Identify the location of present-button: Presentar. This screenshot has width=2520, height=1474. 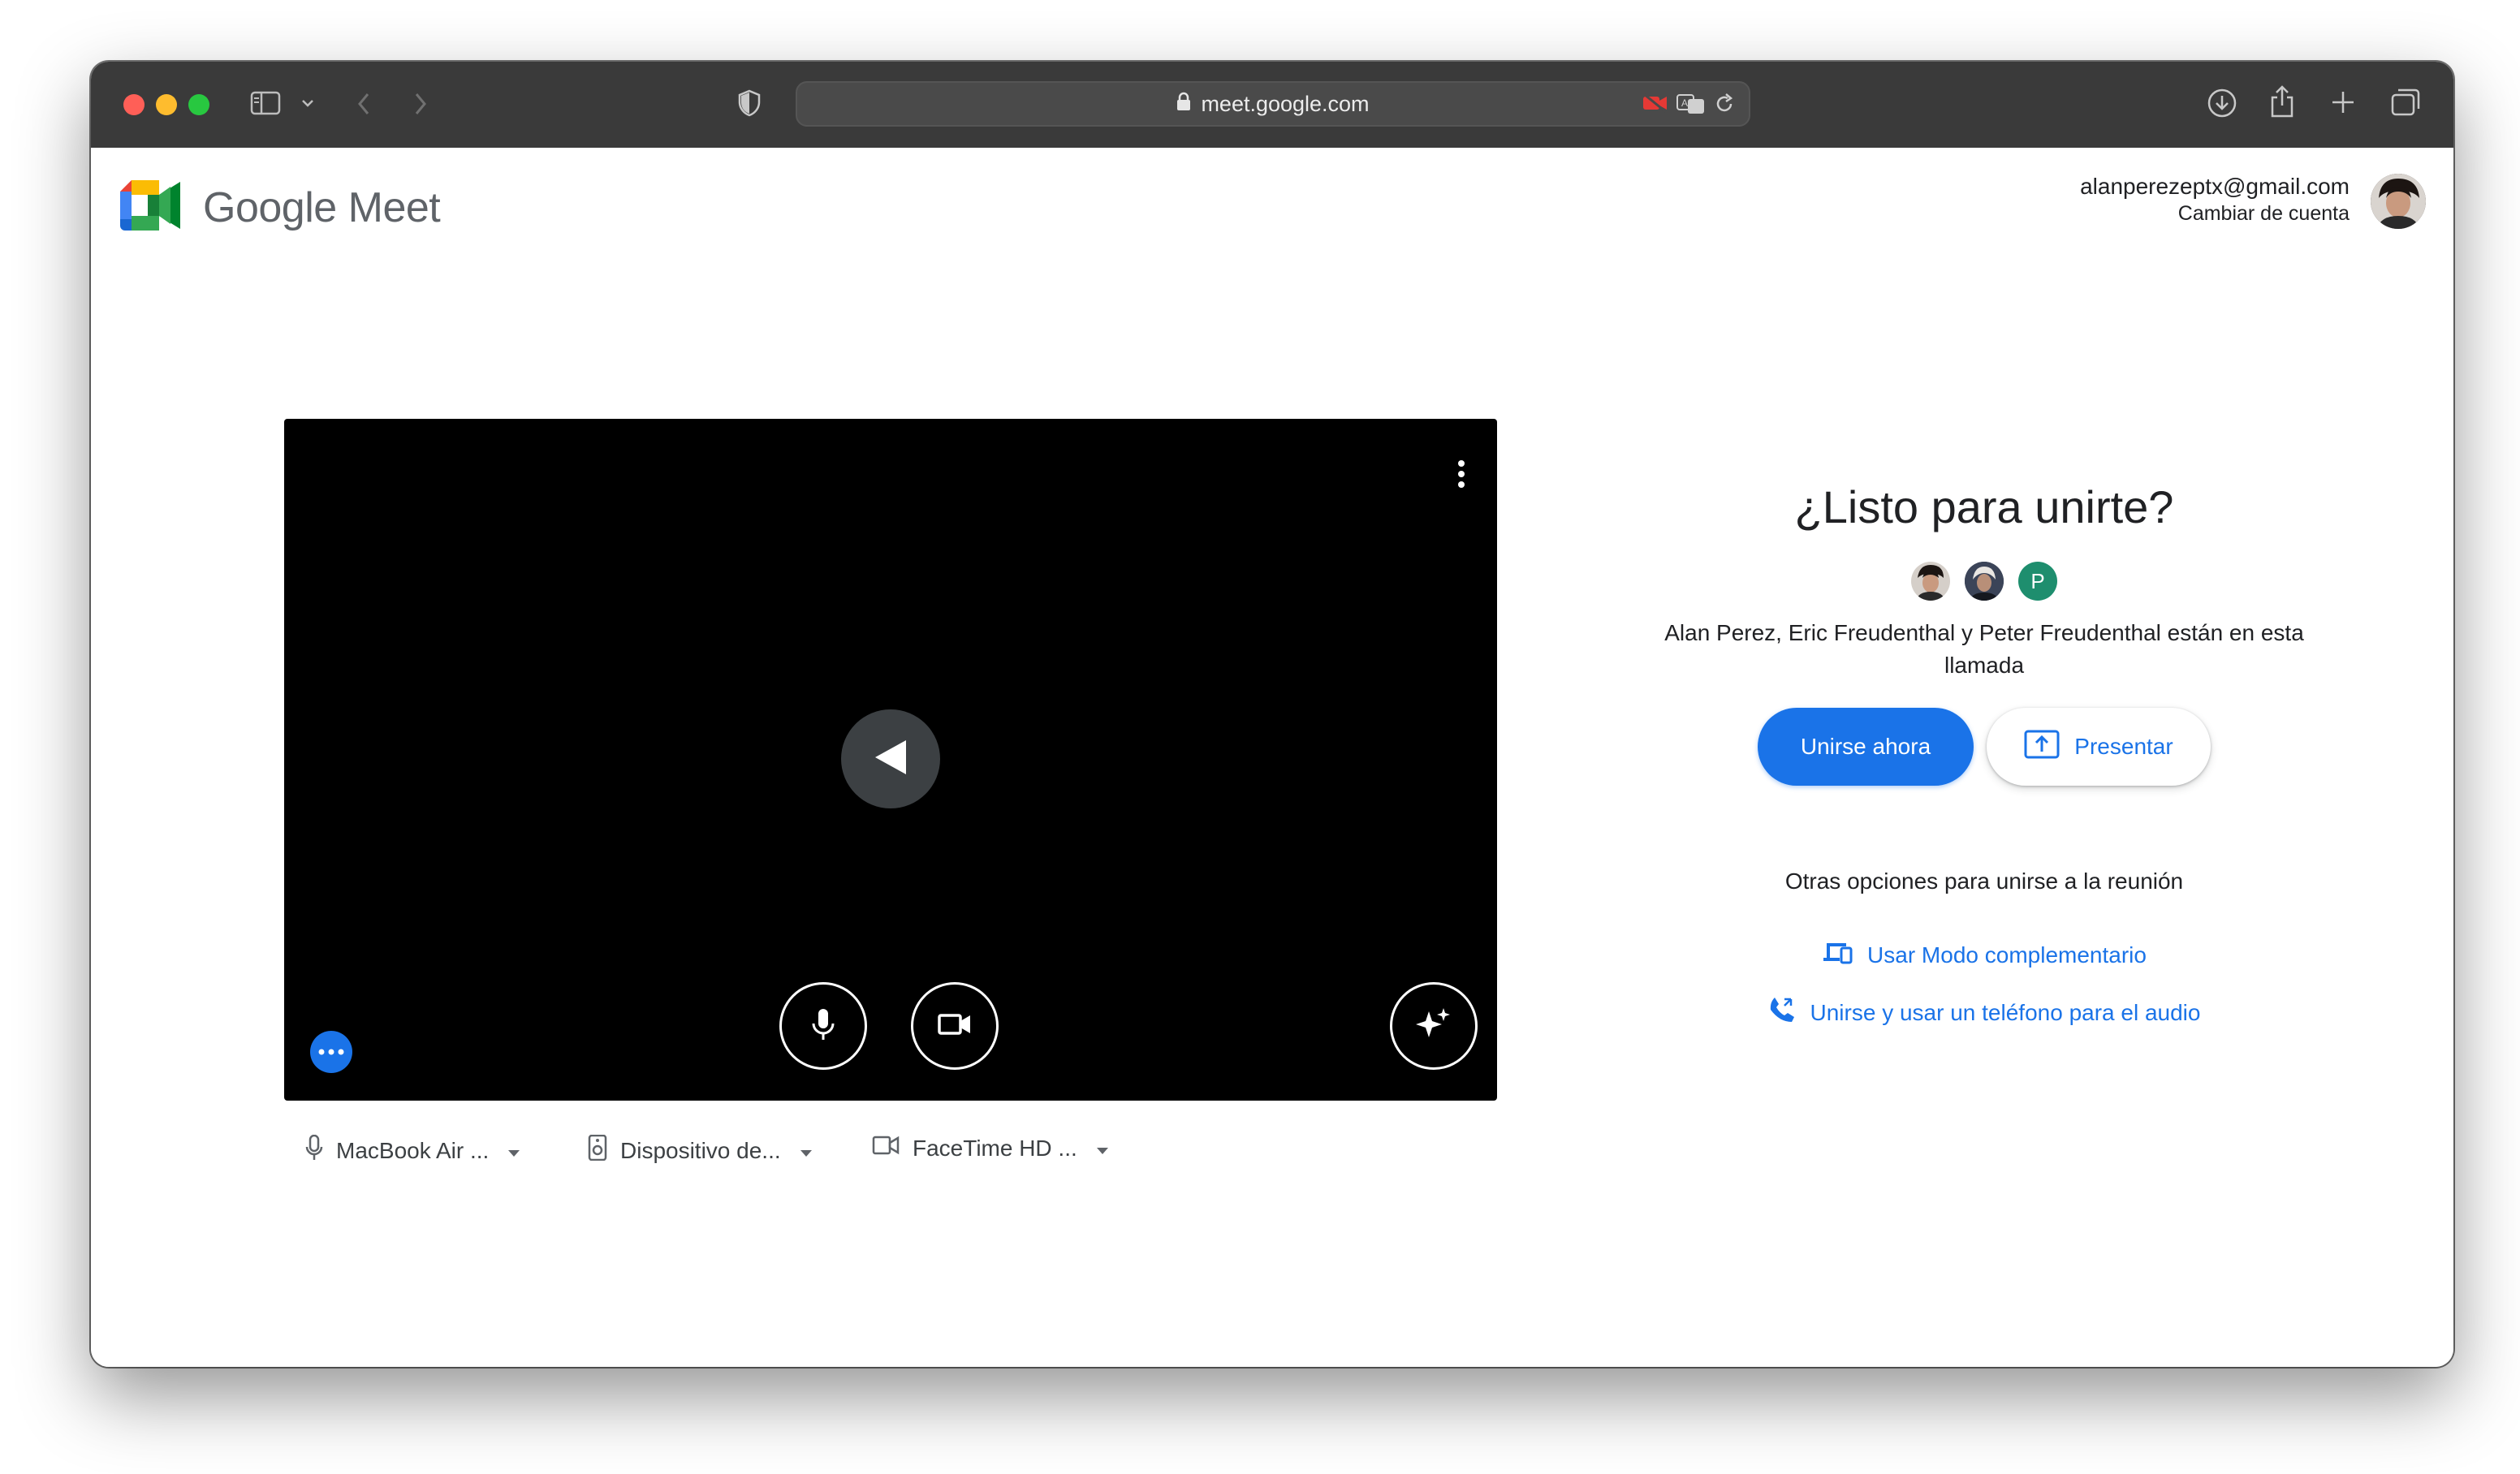
(2099, 747).